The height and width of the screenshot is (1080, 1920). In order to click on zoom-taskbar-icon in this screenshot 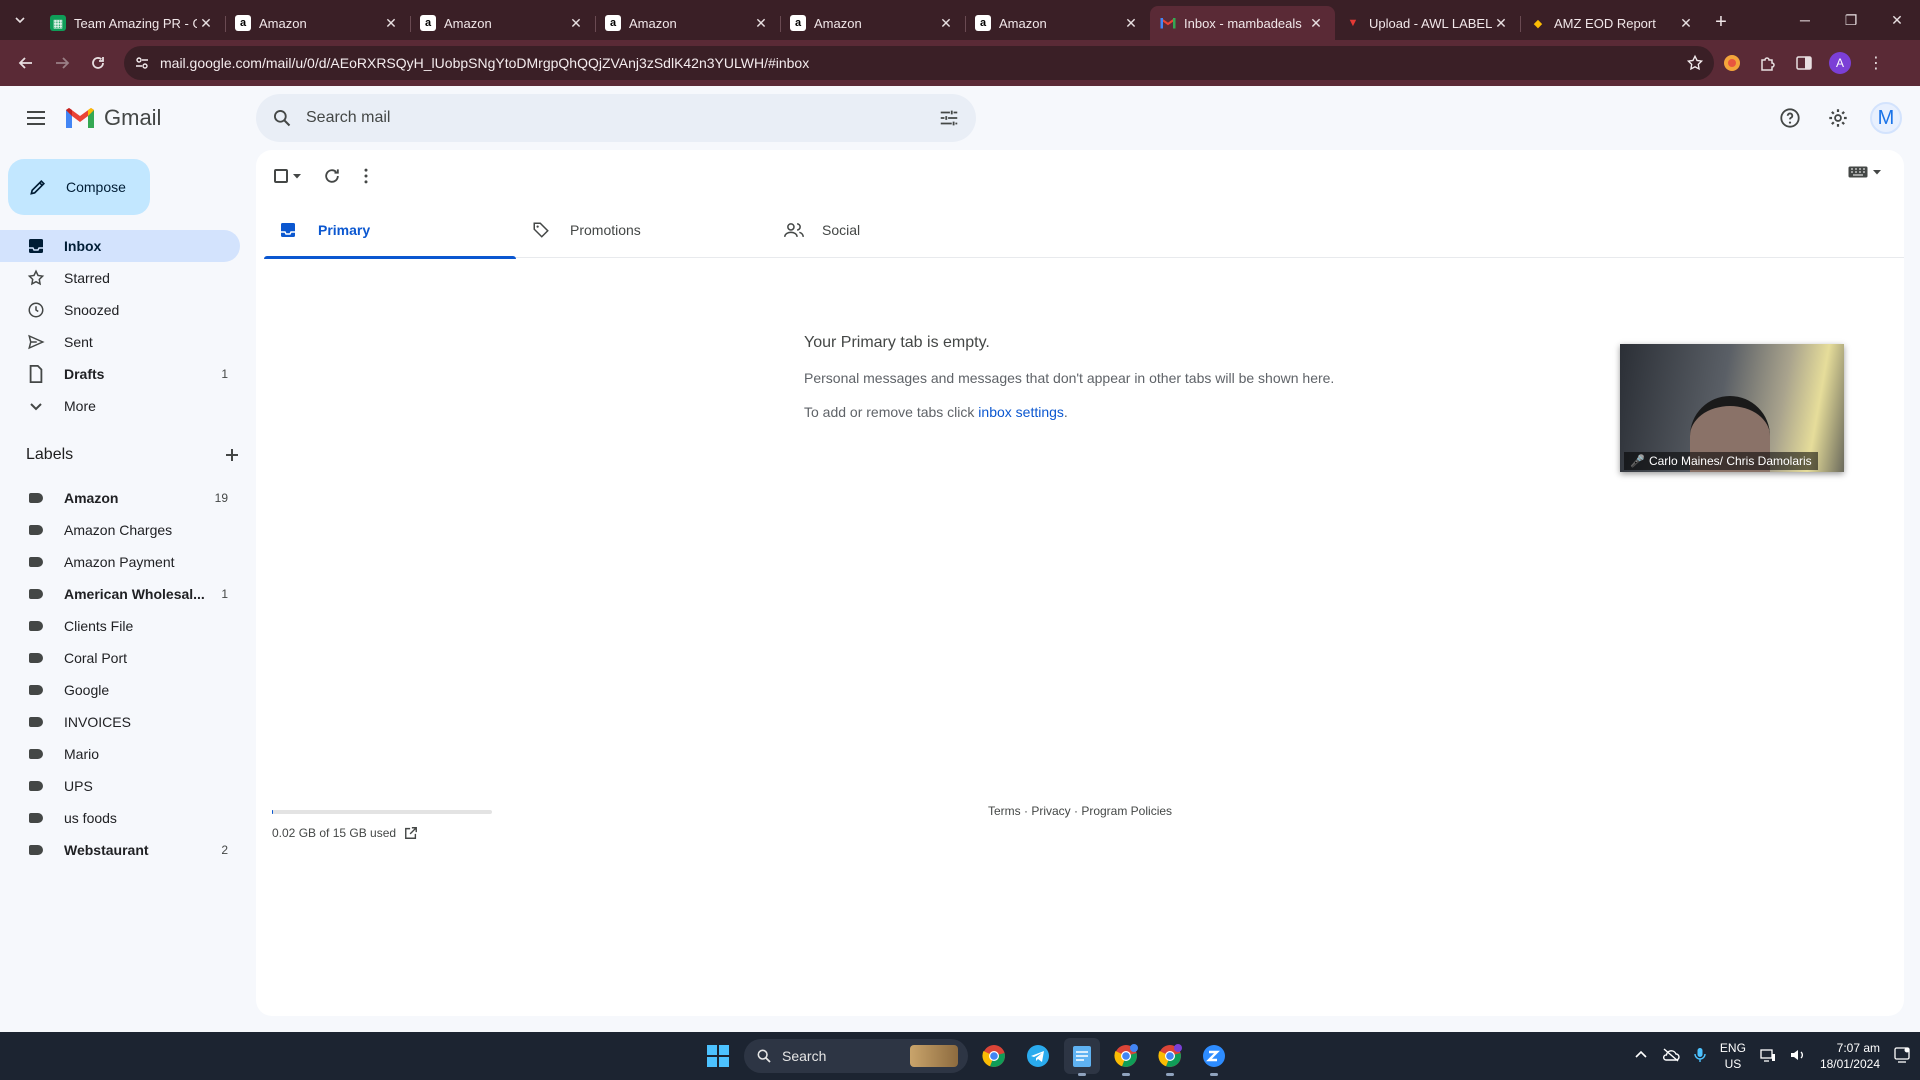, I will do `click(1214, 1057)`.